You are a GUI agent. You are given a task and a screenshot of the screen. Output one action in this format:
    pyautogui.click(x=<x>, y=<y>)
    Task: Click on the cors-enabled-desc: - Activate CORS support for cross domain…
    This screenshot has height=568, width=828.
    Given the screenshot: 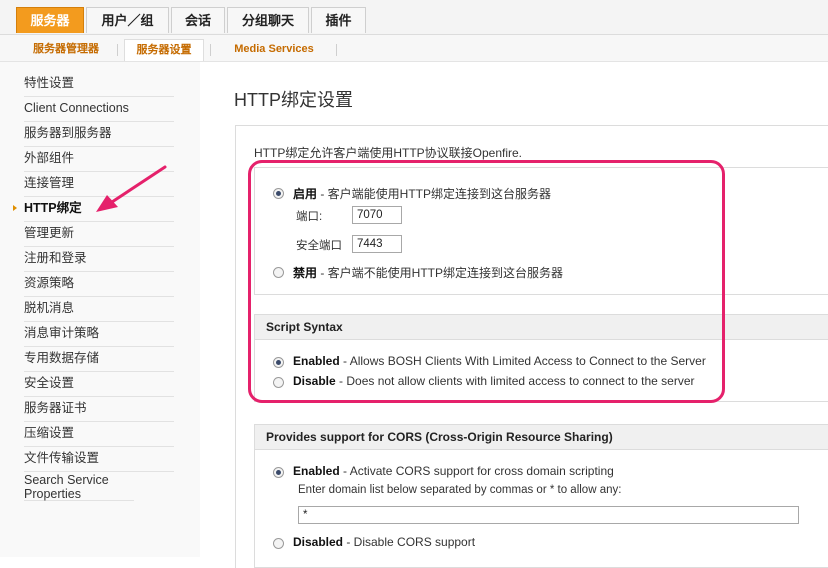 What is the action you would take?
    pyautogui.click(x=476, y=471)
    